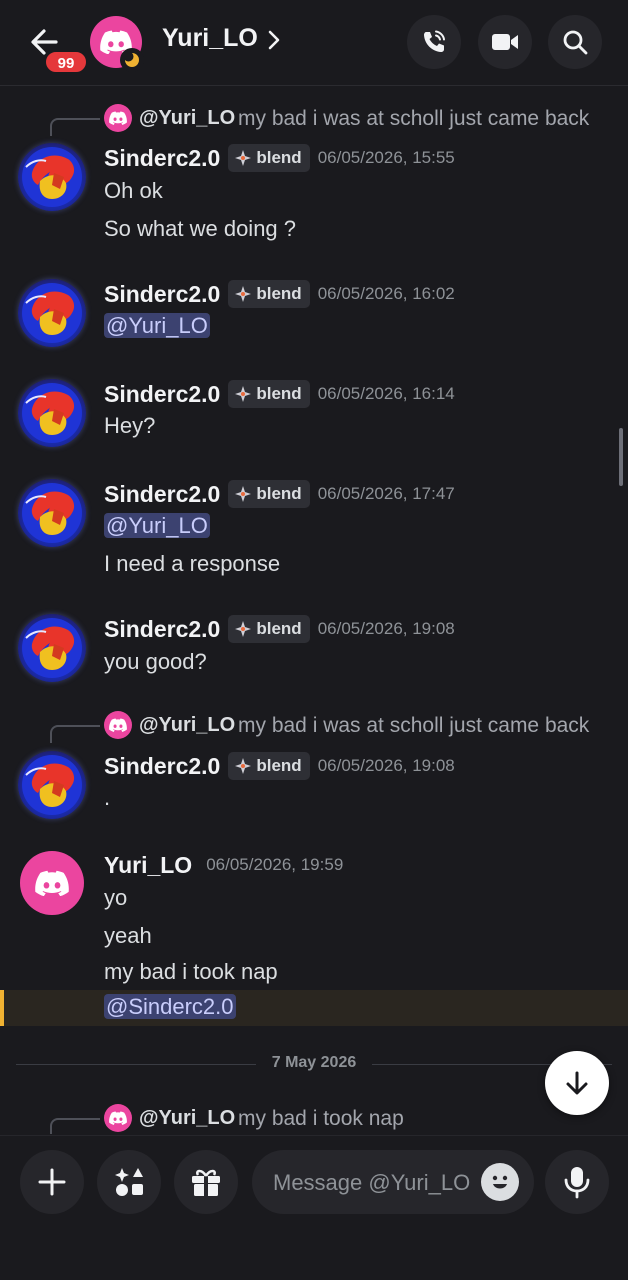  I want to click on reply-text: my bad i took nap, so click(321, 1118).